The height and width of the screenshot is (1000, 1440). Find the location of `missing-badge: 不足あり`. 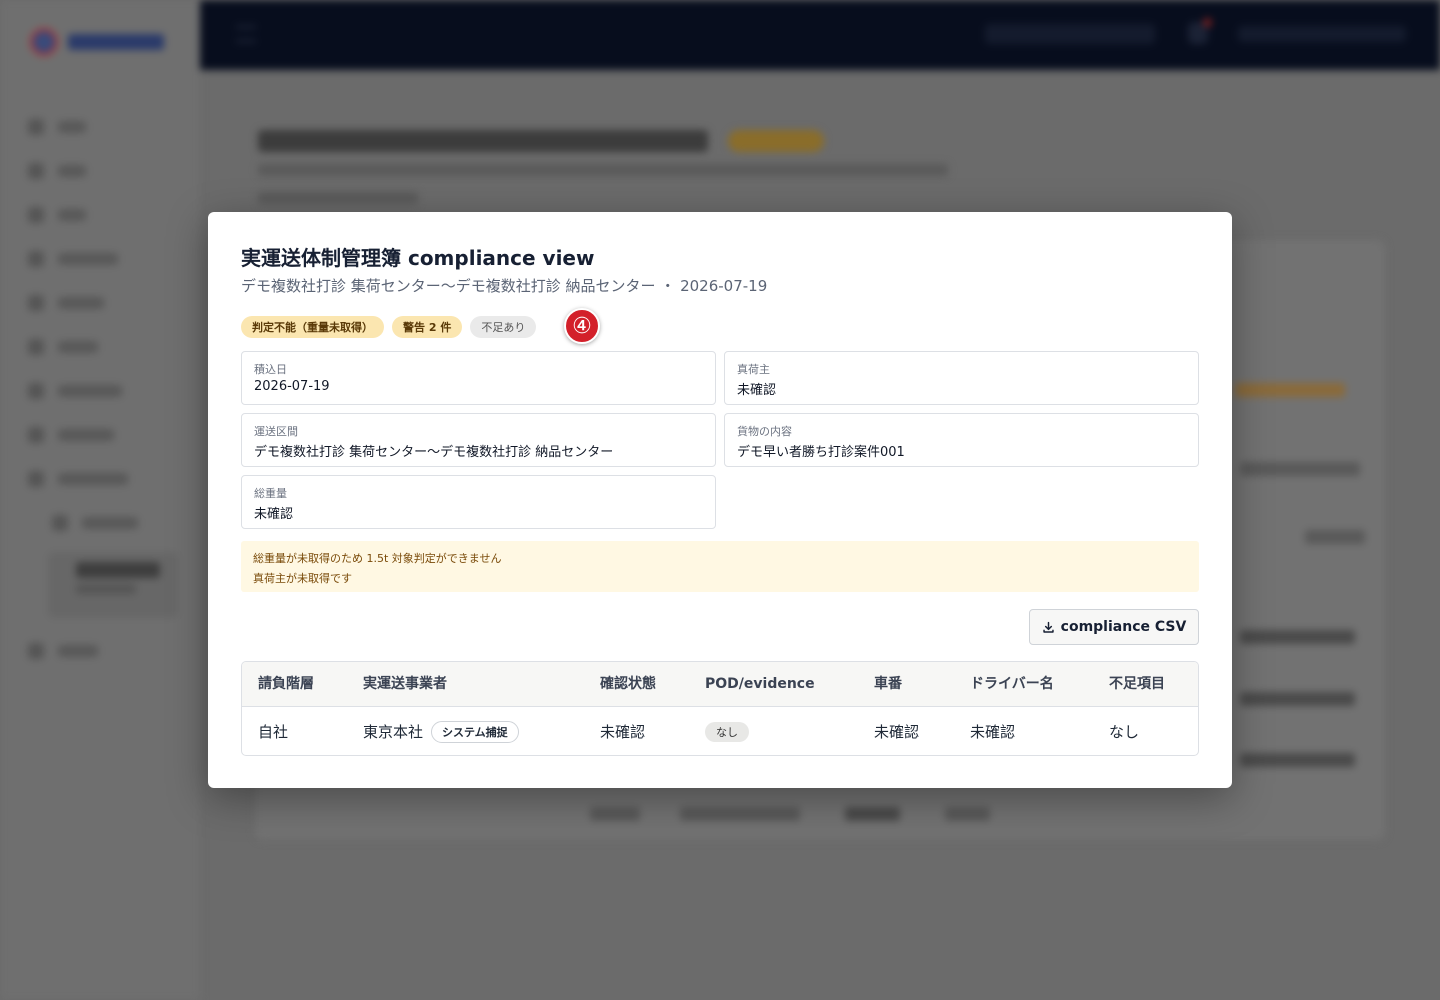

missing-badge: 不足あり is located at coordinates (503, 327).